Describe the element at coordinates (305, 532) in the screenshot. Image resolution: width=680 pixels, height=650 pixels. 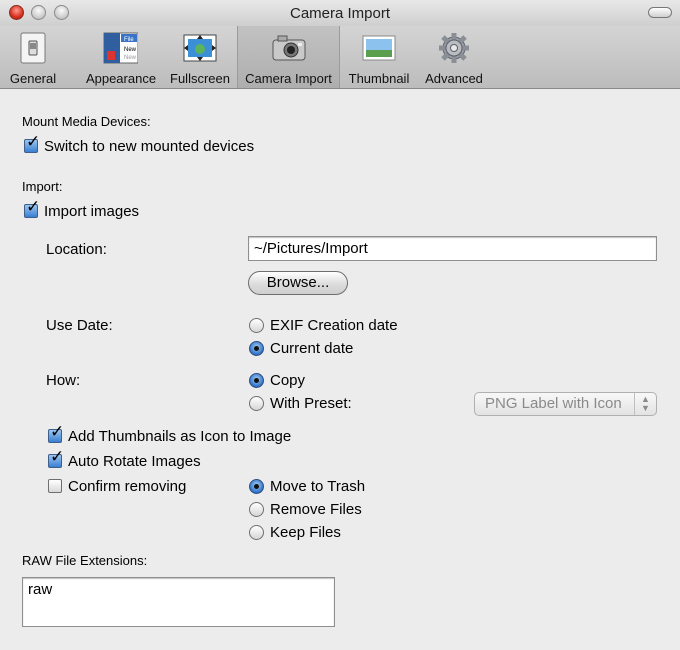
I see `keep-files-label: Keep Files` at that location.